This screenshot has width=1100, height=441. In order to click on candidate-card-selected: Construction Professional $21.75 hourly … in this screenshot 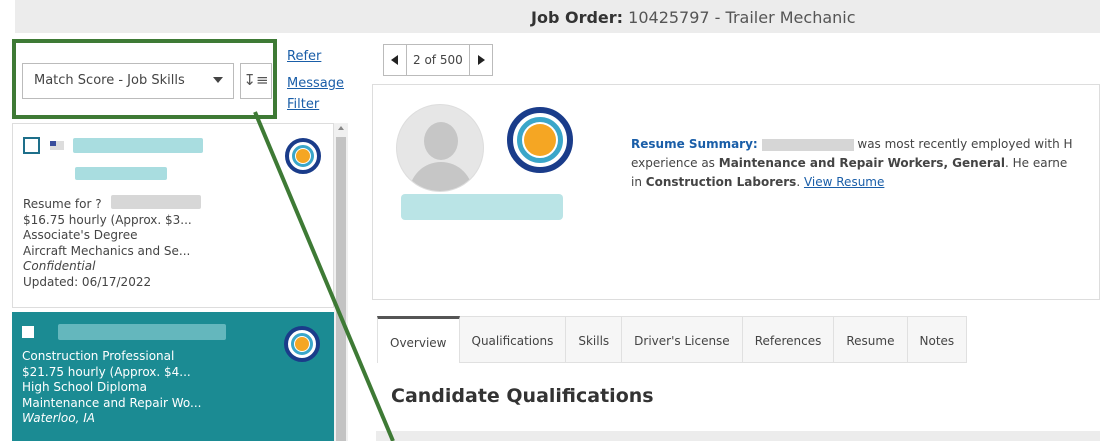, I will do `click(173, 376)`.